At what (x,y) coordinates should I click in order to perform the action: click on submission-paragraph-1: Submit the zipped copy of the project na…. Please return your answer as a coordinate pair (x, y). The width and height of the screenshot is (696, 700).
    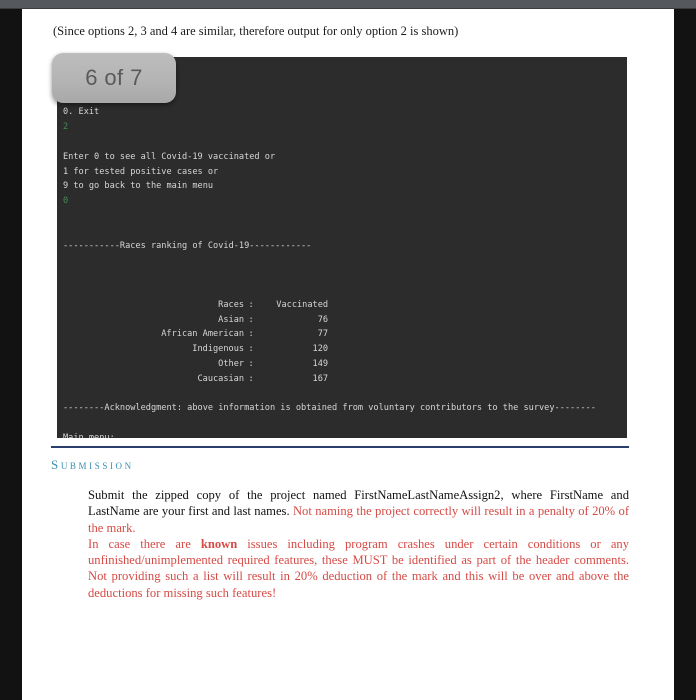
    Looking at the image, I should click on (358, 511).